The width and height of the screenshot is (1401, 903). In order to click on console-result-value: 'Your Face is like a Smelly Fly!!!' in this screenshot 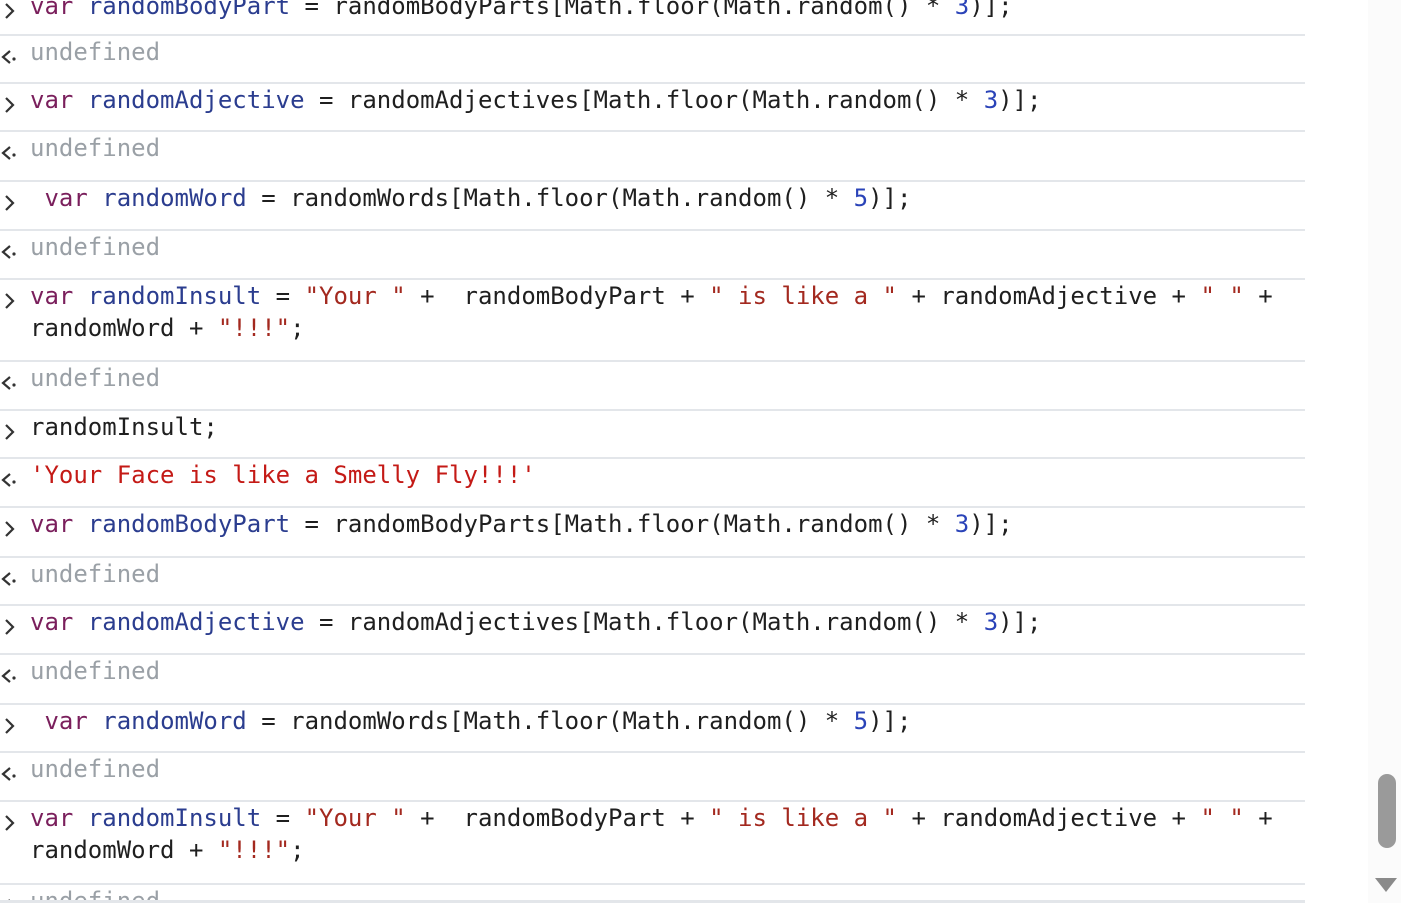, I will do `click(283, 475)`.